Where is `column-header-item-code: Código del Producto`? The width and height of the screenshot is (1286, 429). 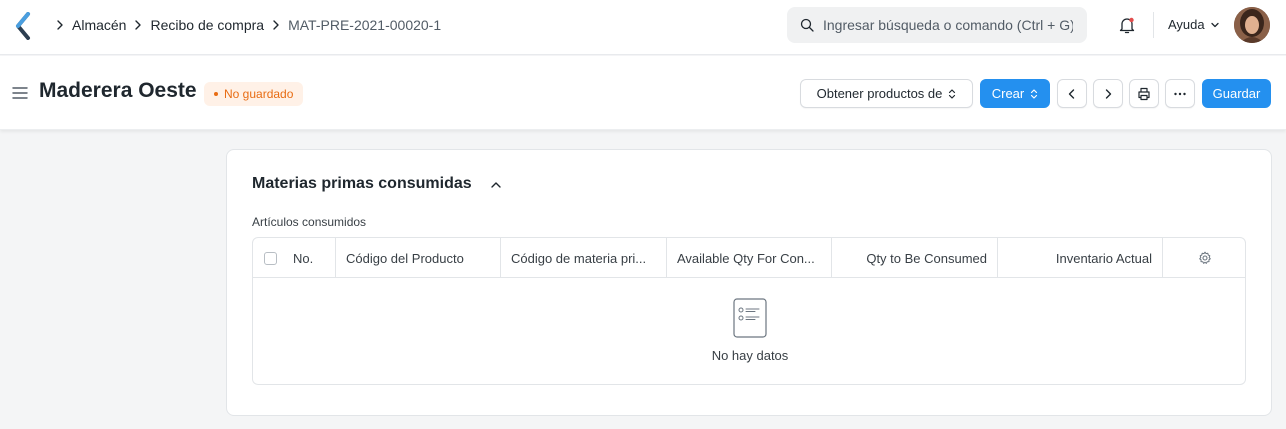
column-header-item-code: Código del Producto is located at coordinates (418, 258).